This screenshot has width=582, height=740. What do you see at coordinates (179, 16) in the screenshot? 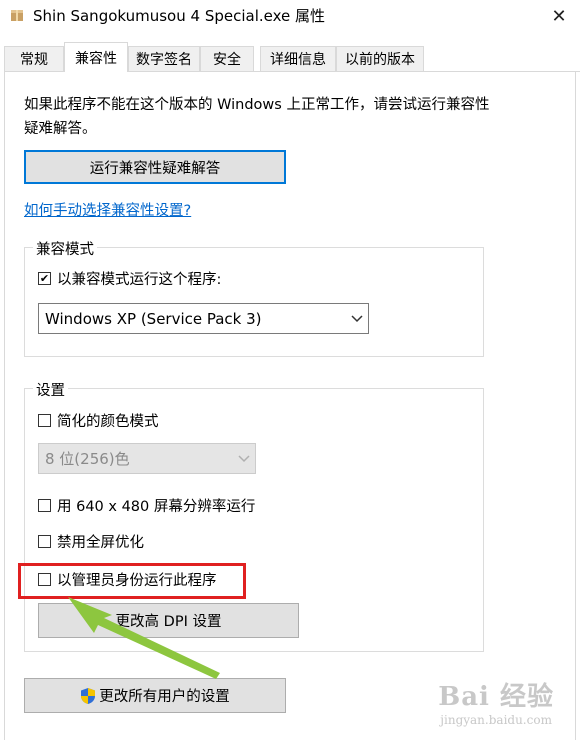
I see `window-title: Shin Sangokumusou 4 Special.exe 属性` at bounding box center [179, 16].